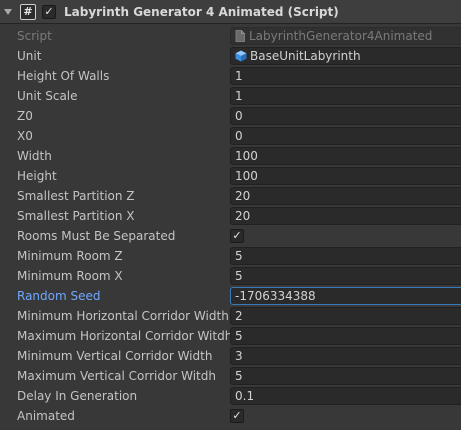 The width and height of the screenshot is (461, 430). What do you see at coordinates (76, 216) in the screenshot?
I see `property-label-smallest-partition-x: Smallest Partition X` at bounding box center [76, 216].